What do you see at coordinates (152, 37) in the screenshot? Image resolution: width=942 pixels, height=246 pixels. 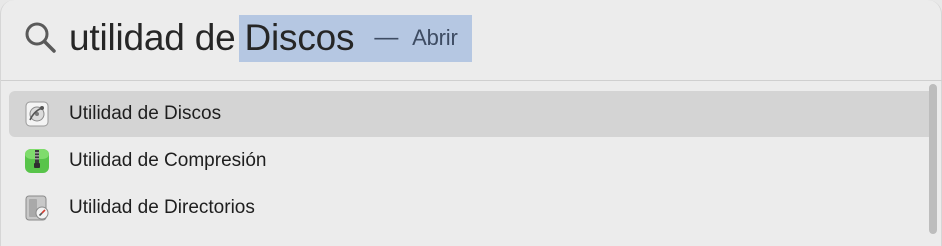 I see `search-typed-text: utilidad de` at bounding box center [152, 37].